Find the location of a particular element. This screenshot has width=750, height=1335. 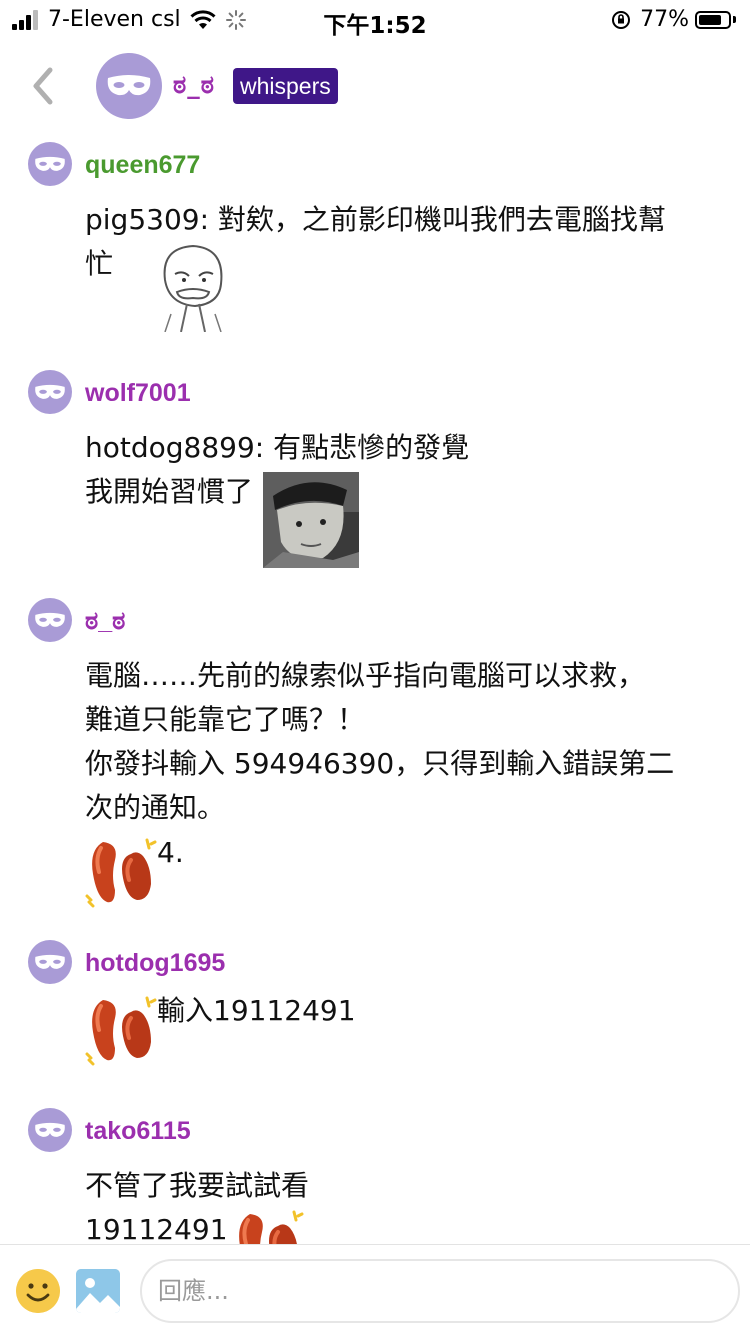

reply-input is located at coordinates (440, 1291).